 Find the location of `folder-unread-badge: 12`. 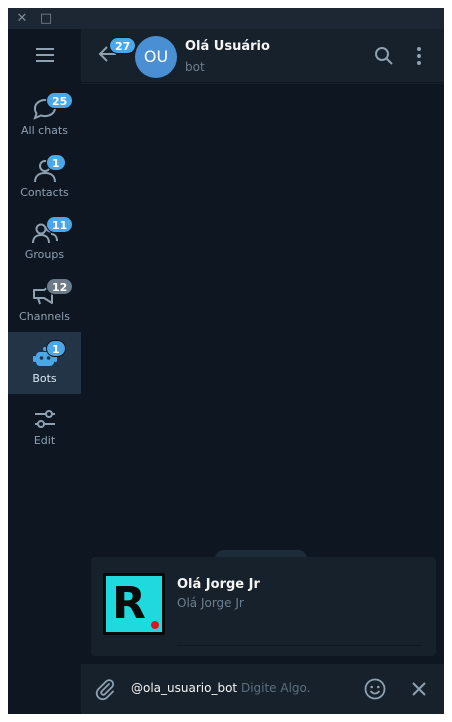

folder-unread-badge: 12 is located at coordinates (60, 286).